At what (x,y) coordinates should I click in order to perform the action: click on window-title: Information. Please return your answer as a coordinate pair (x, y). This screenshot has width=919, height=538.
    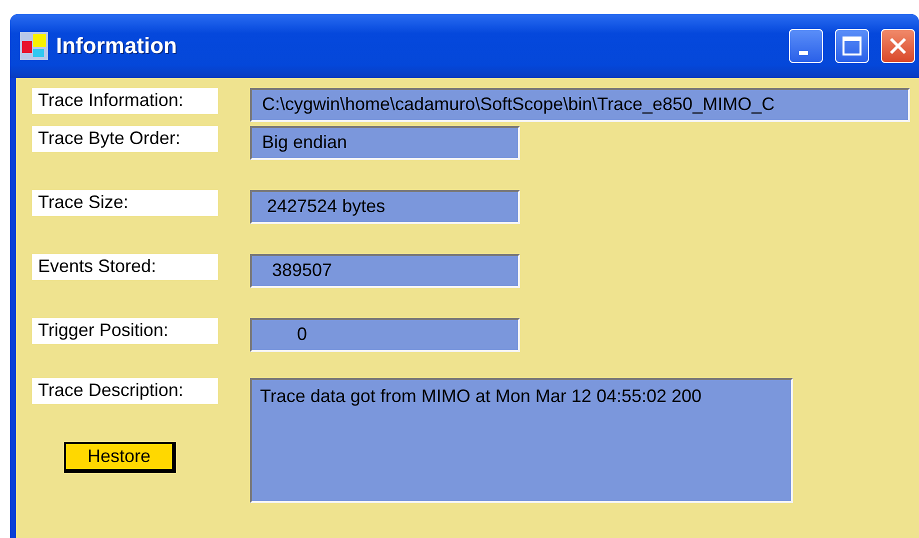
    Looking at the image, I should click on (117, 46).